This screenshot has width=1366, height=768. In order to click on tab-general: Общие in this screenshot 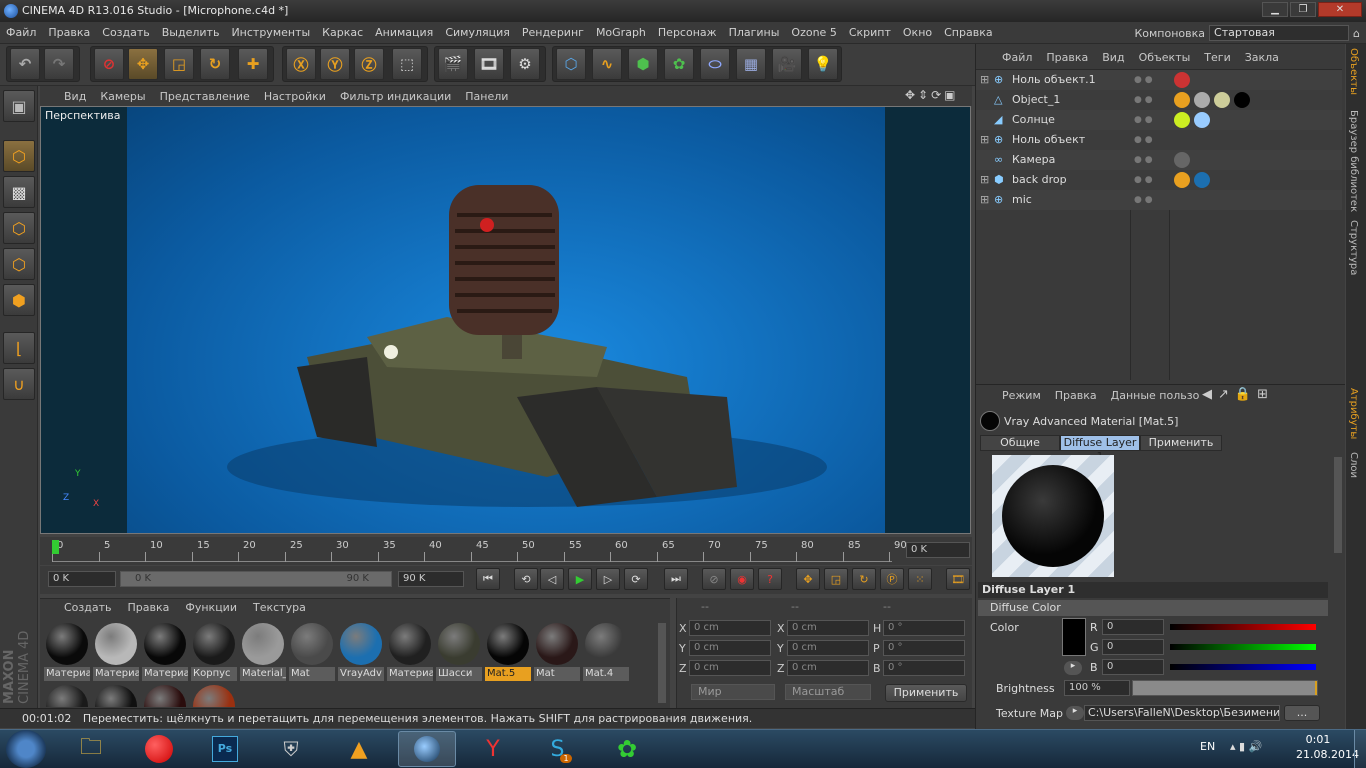, I will do `click(1020, 443)`.